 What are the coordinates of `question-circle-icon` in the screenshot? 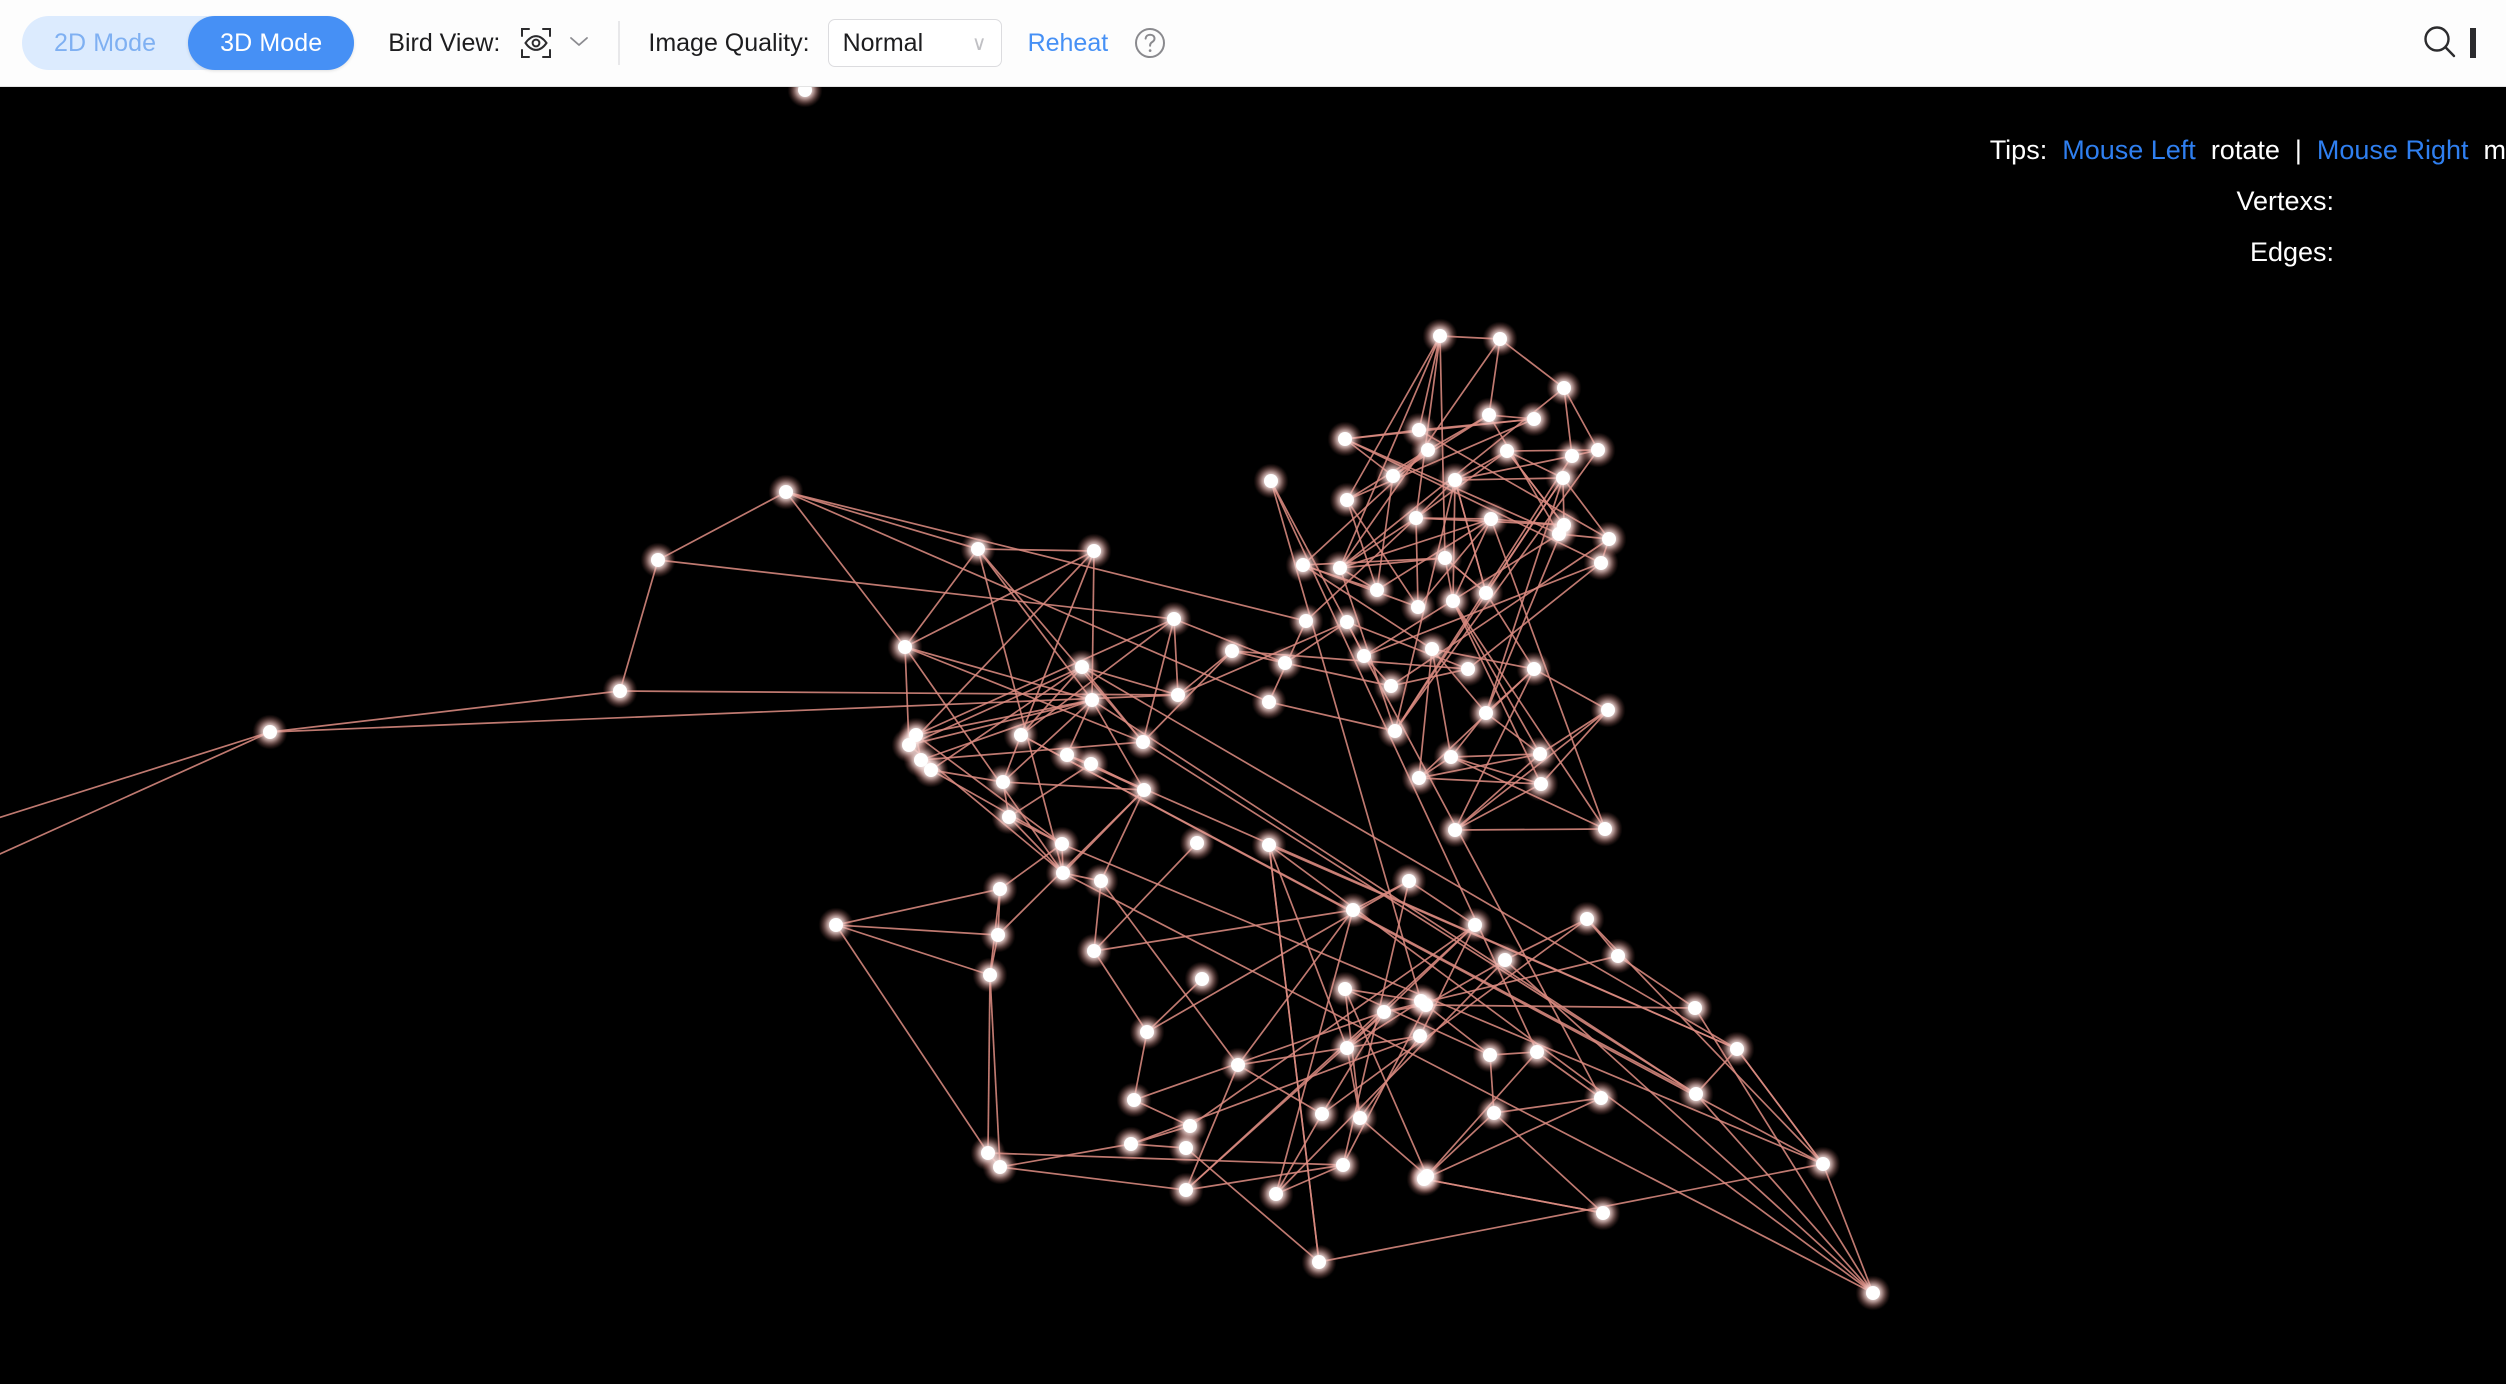 It's located at (1150, 43).